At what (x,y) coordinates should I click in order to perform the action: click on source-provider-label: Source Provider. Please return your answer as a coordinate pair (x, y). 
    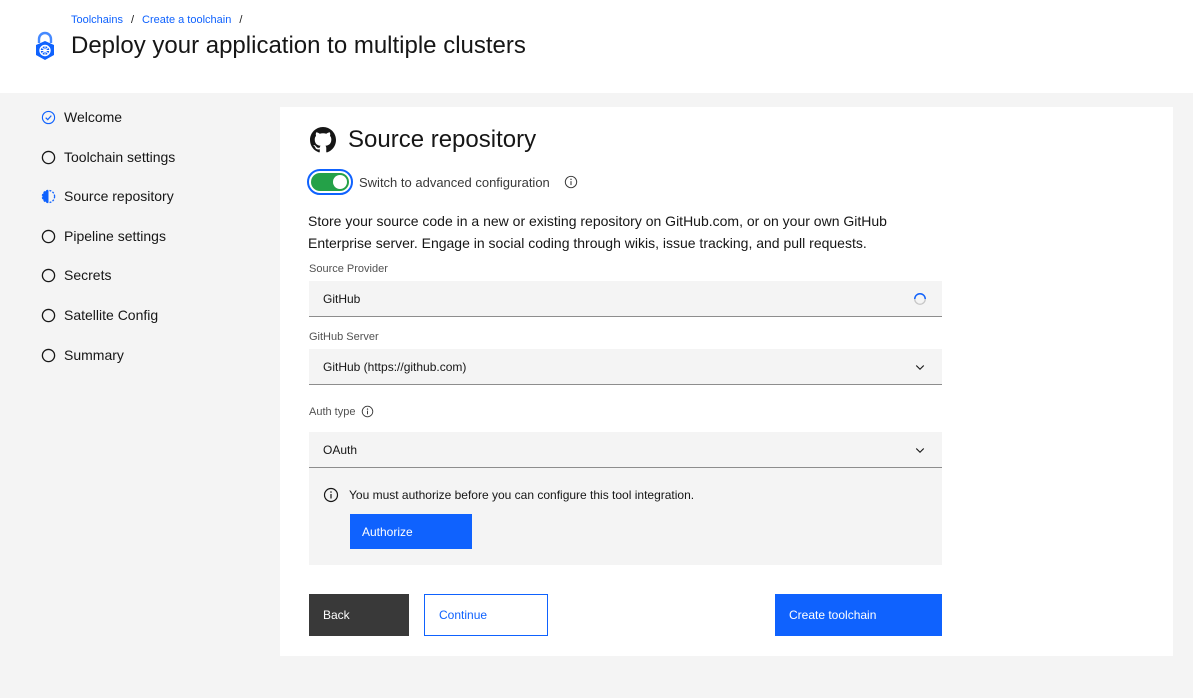
    Looking at the image, I should click on (348, 269).